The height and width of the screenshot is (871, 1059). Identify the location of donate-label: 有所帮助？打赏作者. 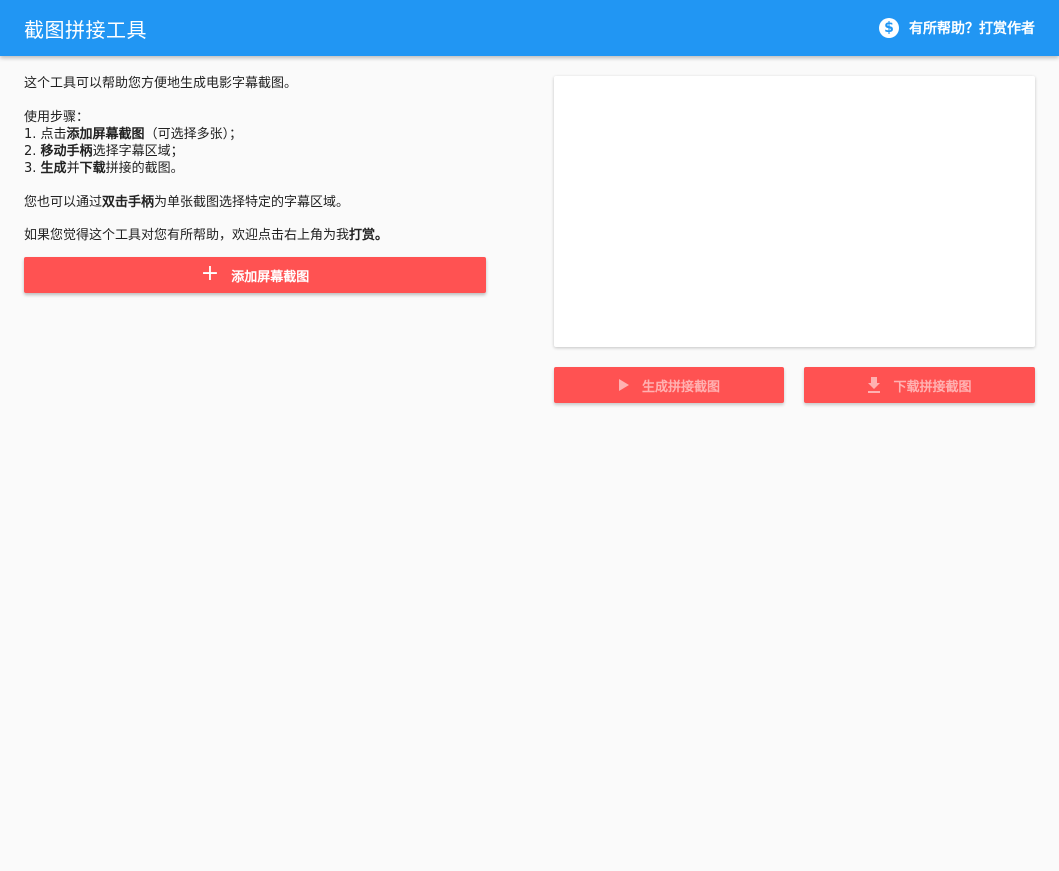
(972, 29).